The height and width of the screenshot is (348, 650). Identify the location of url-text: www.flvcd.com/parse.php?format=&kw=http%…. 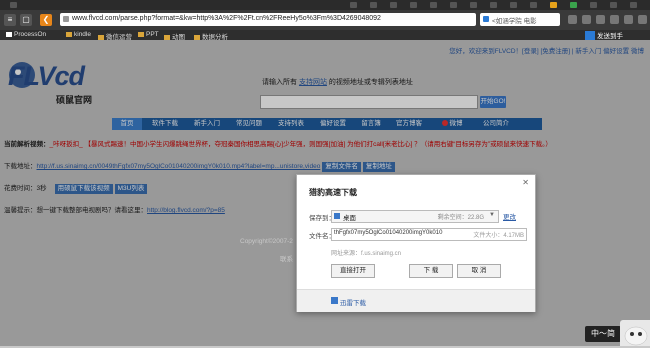
(226, 18).